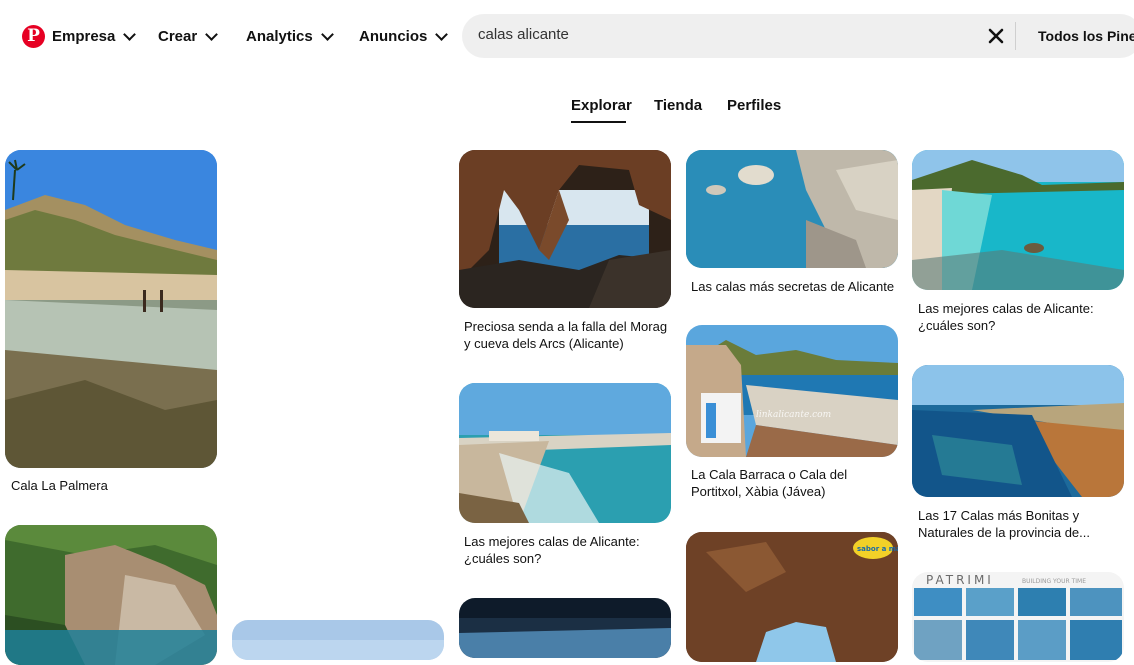 This screenshot has height=665, width=1134. What do you see at coordinates (1018, 617) in the screenshot?
I see `pin-image-patrimi-collage: PATRIMI BUILDING YOUR TIME` at bounding box center [1018, 617].